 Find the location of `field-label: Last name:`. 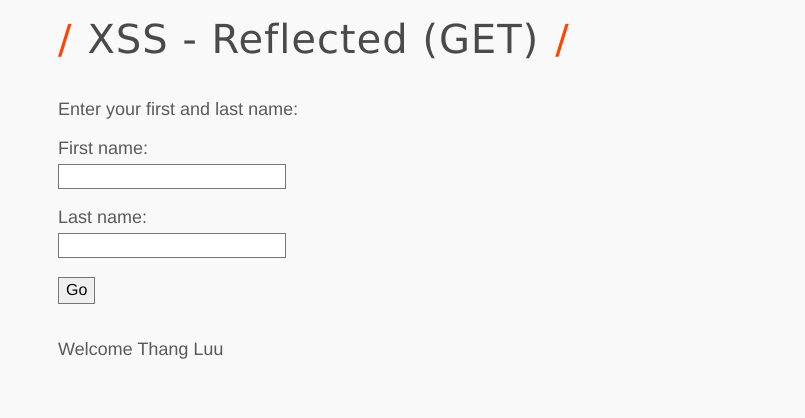

field-label: Last name: is located at coordinates (103, 217).